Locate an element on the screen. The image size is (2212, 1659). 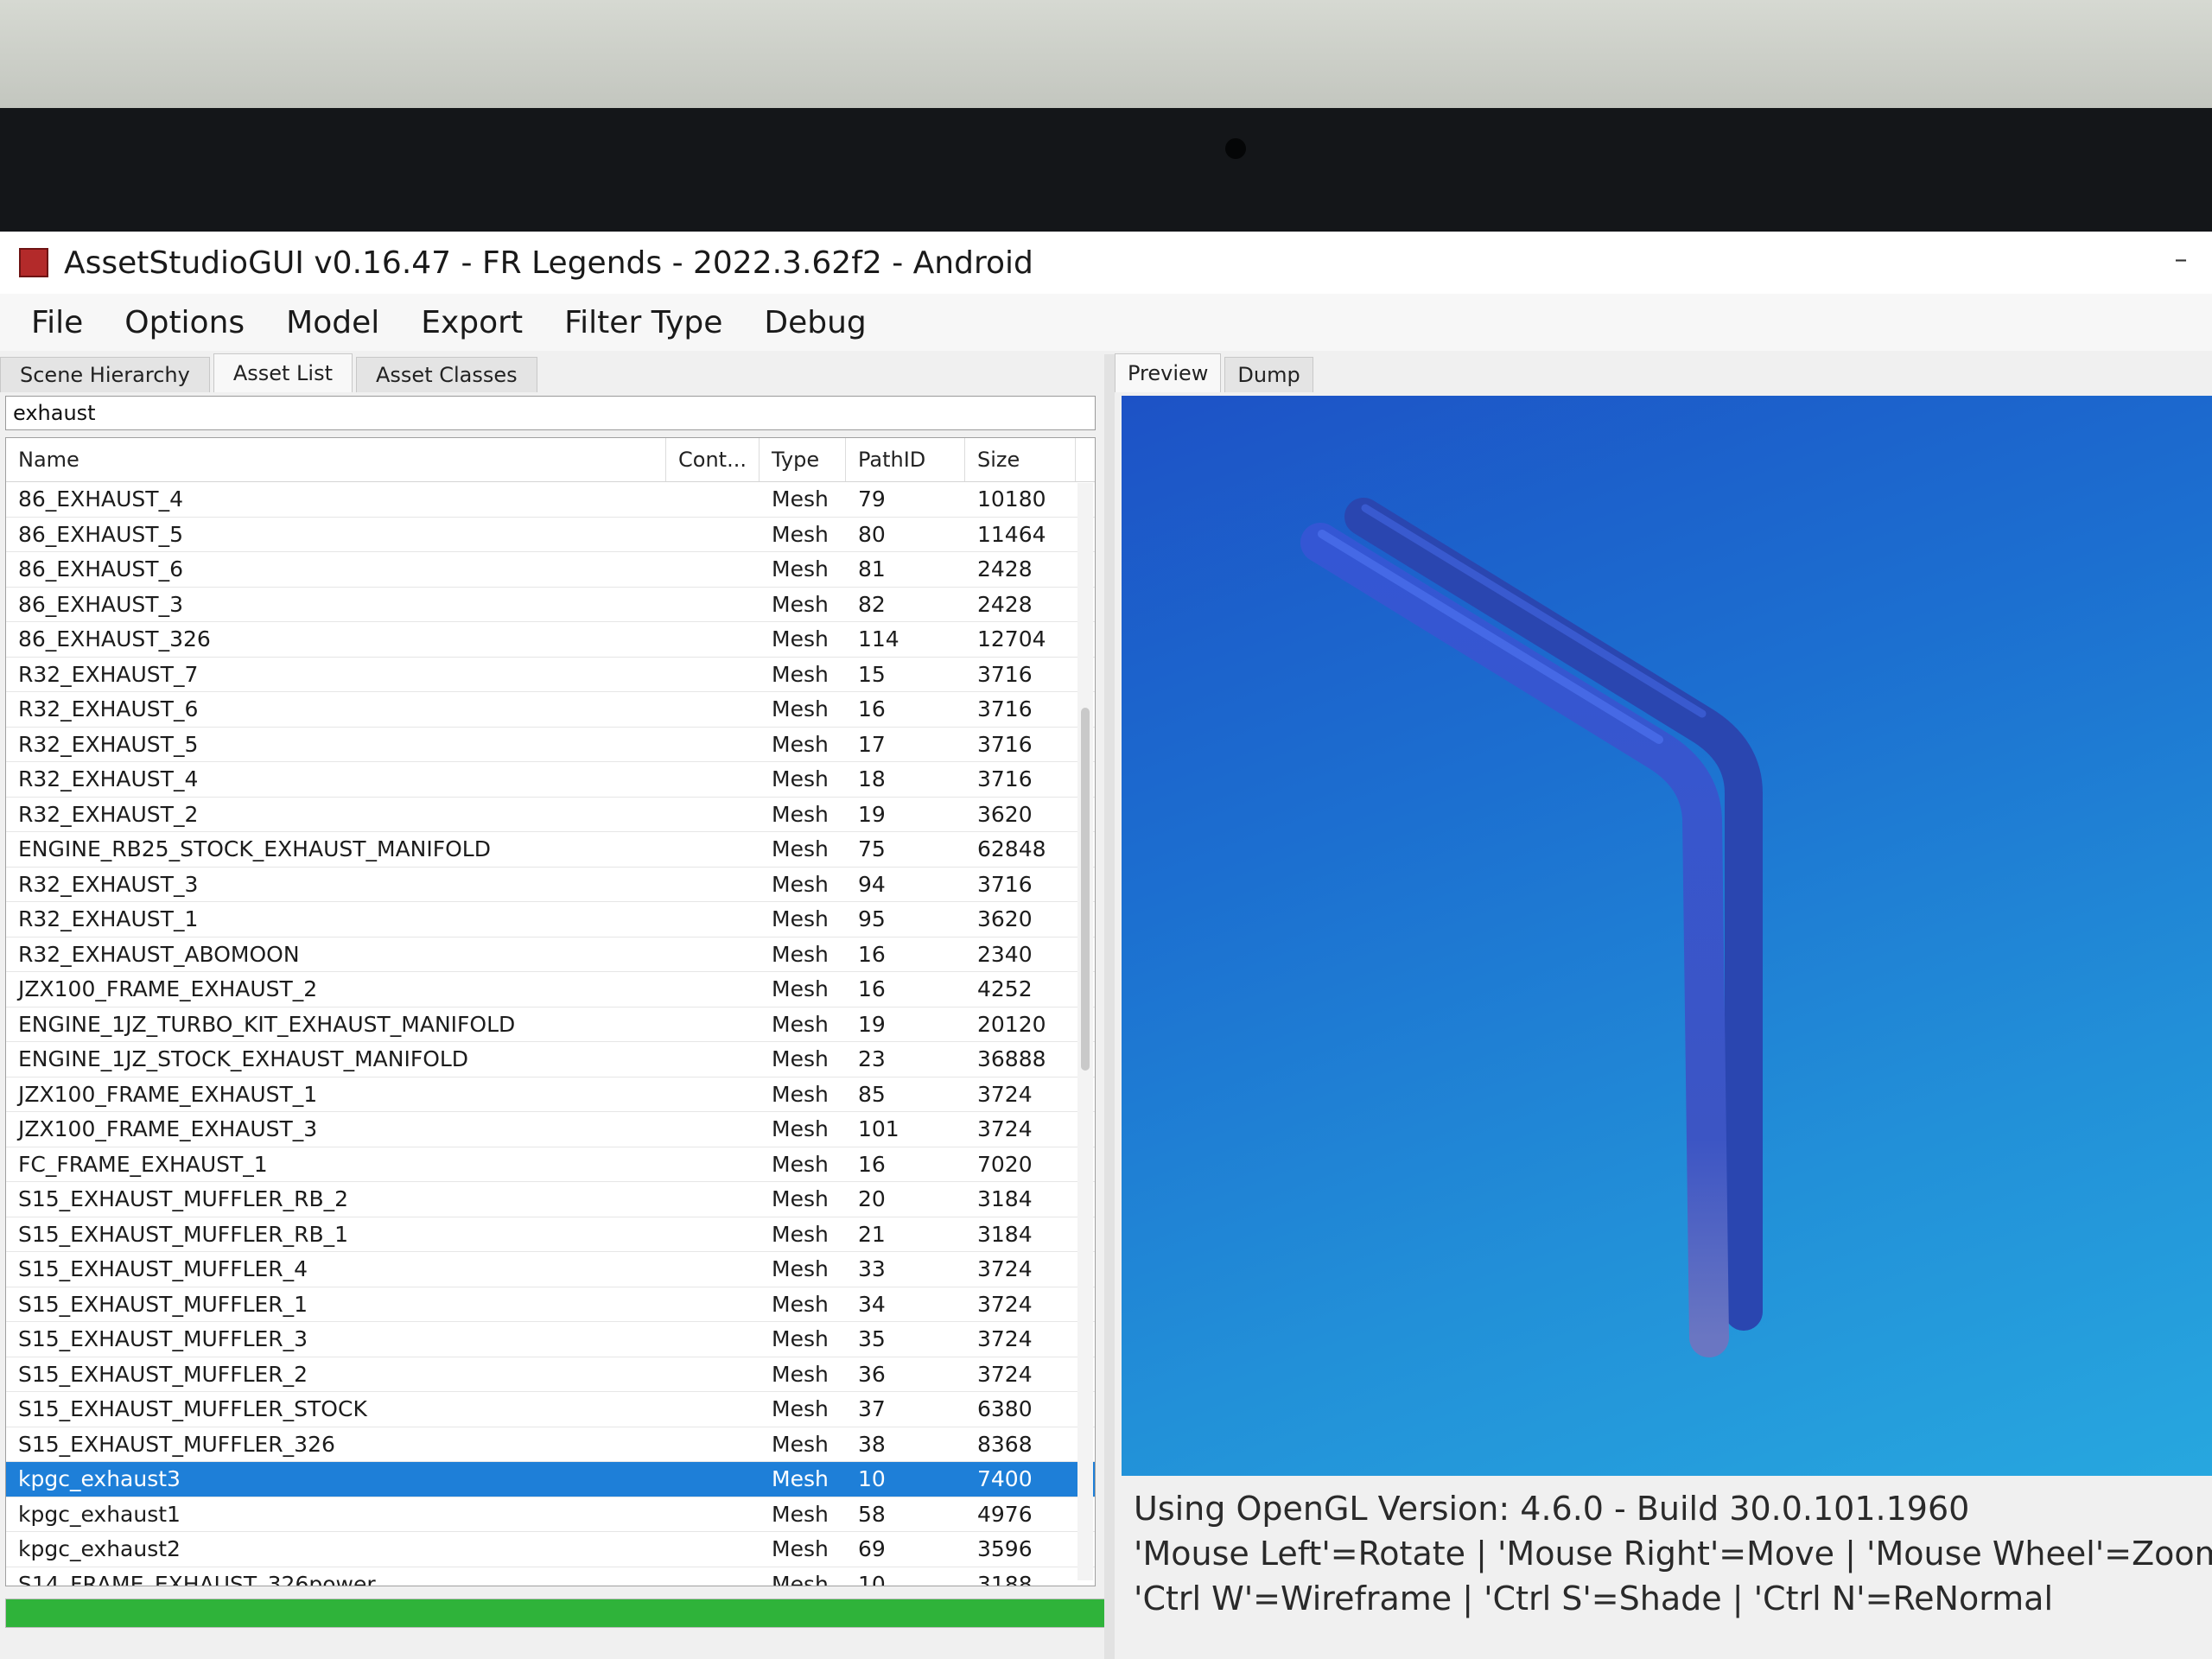
cell-name: R32_EXHAUST_2 is located at coordinates (108, 814).